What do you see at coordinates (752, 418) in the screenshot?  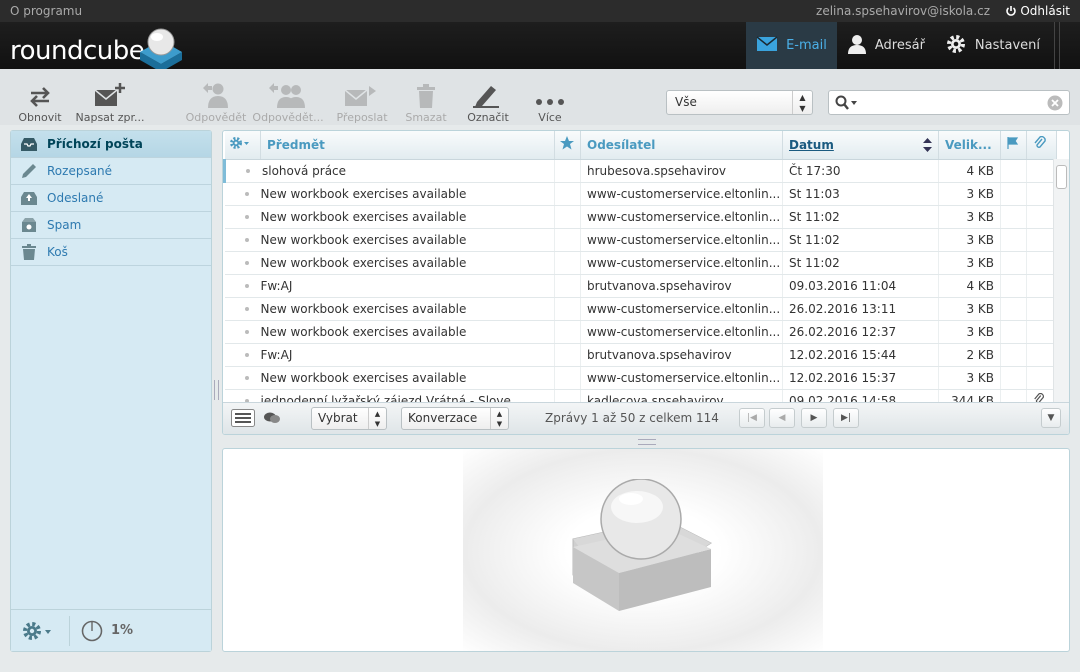 I see `first-page-button: |◀` at bounding box center [752, 418].